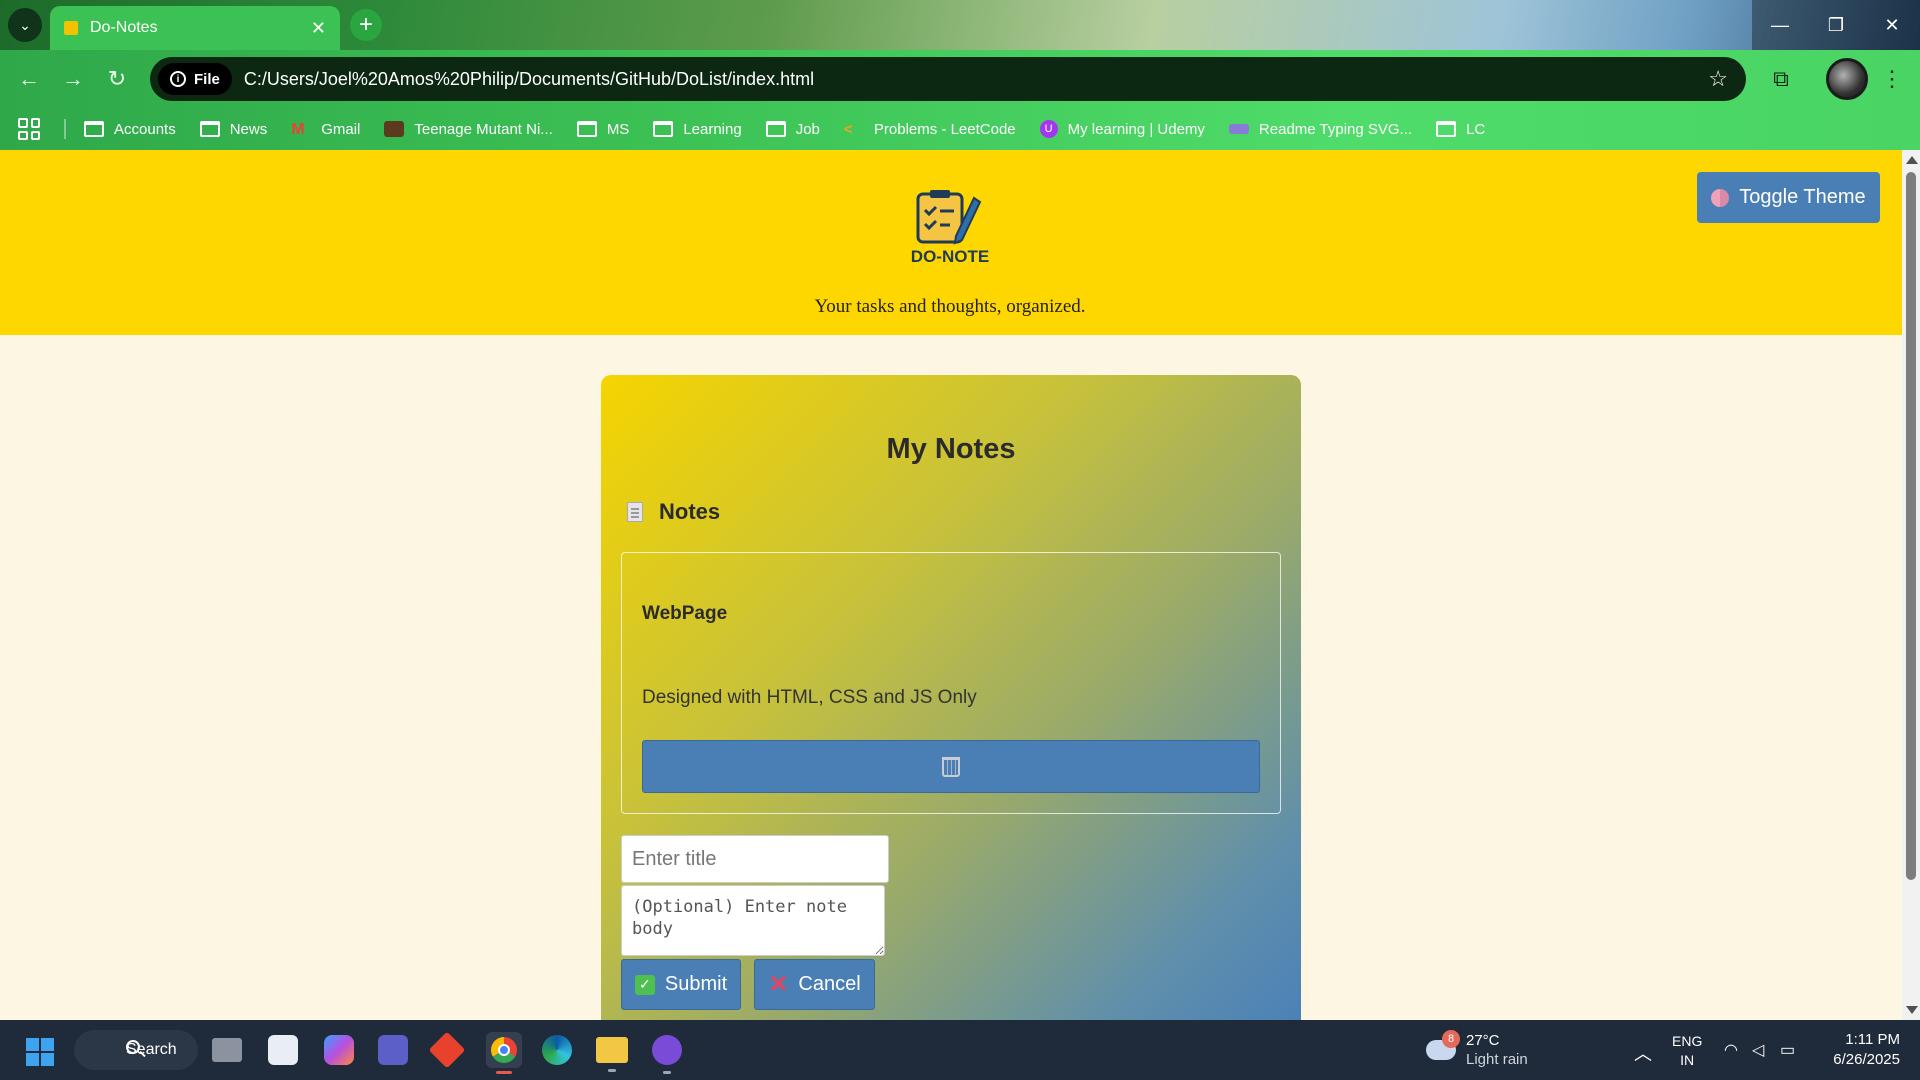 Image resolution: width=1920 pixels, height=1080 pixels. What do you see at coordinates (603, 129) in the screenshot?
I see `bookmark-ms: MS` at bounding box center [603, 129].